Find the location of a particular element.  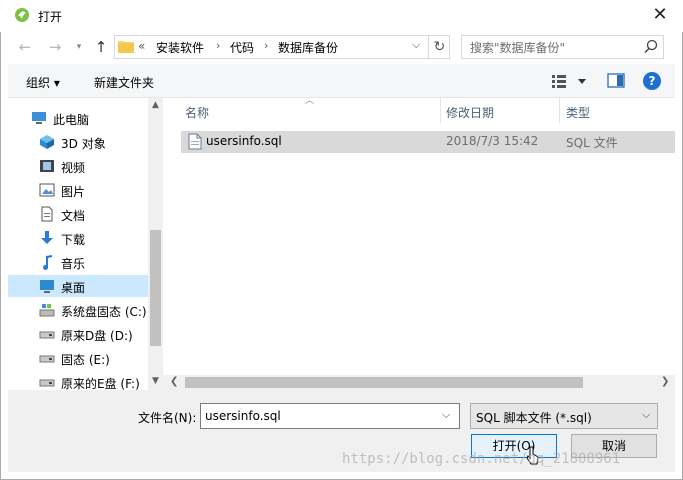

filename-value: usersinfo.sql is located at coordinates (243, 416).